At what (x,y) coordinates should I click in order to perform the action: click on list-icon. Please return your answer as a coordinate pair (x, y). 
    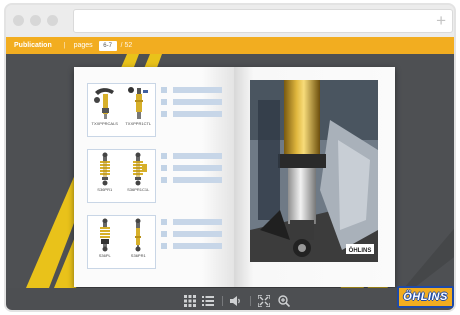
    Looking at the image, I should click on (208, 301).